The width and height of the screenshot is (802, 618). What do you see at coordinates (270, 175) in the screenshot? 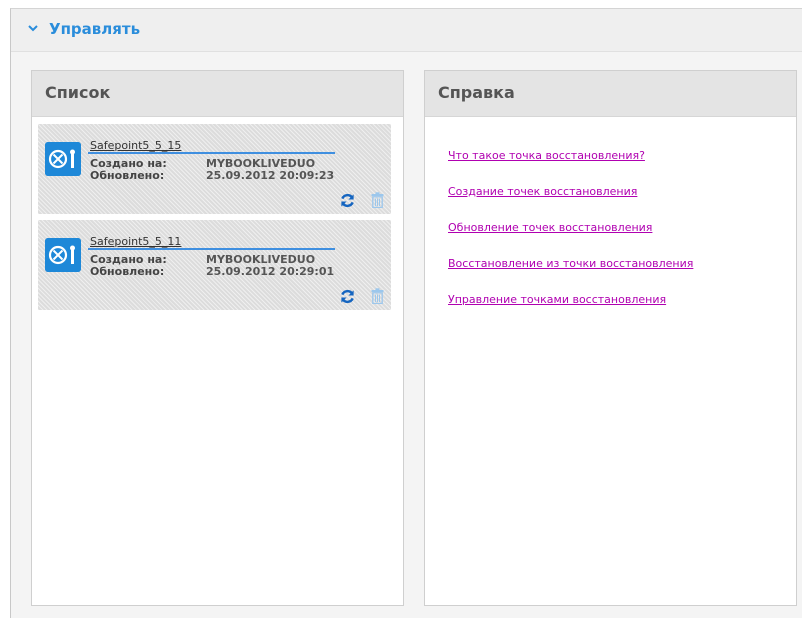
I see `updated-value: 25.09.2012 20:09:23` at bounding box center [270, 175].